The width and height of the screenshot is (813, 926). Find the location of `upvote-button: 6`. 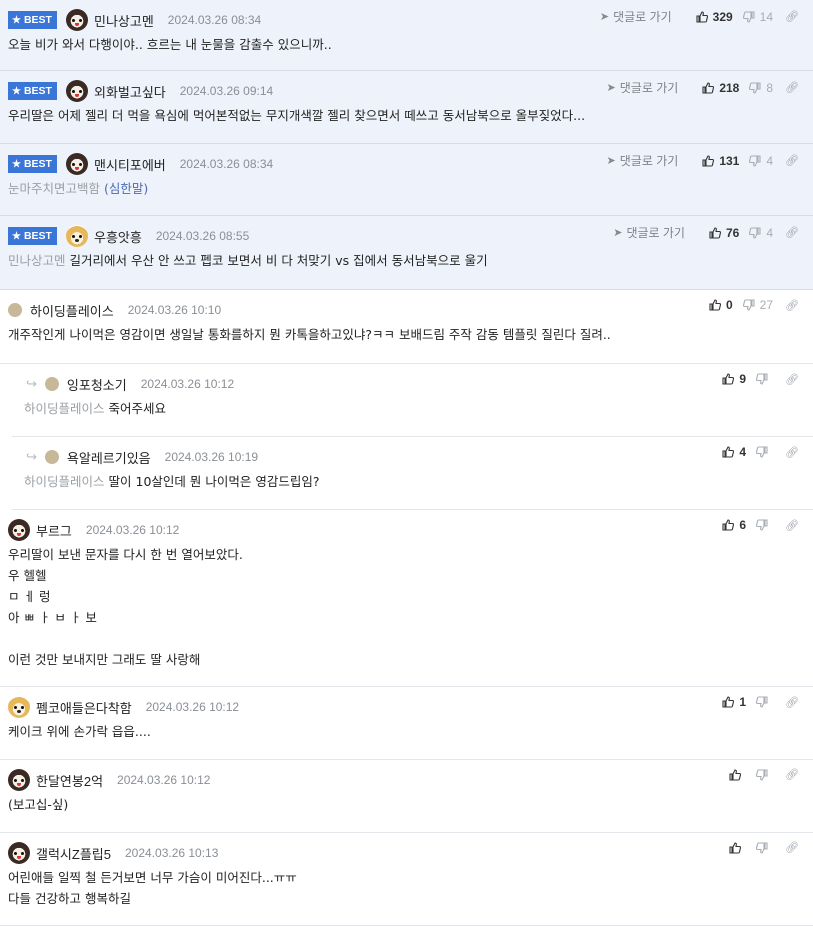

upvote-button: 6 is located at coordinates (734, 525).